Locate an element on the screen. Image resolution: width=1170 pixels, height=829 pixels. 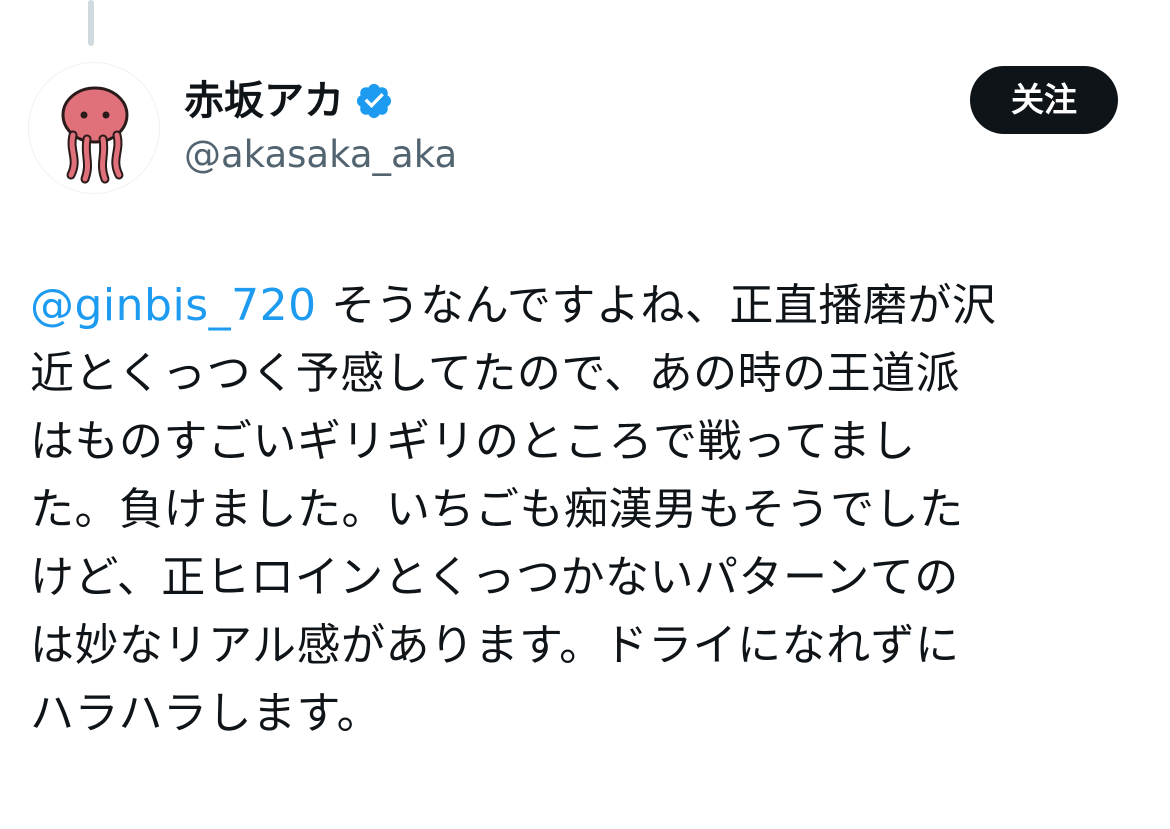
tweet-line: 近とくっつく予感してたので、あの時の王道派 is located at coordinates (495, 373).